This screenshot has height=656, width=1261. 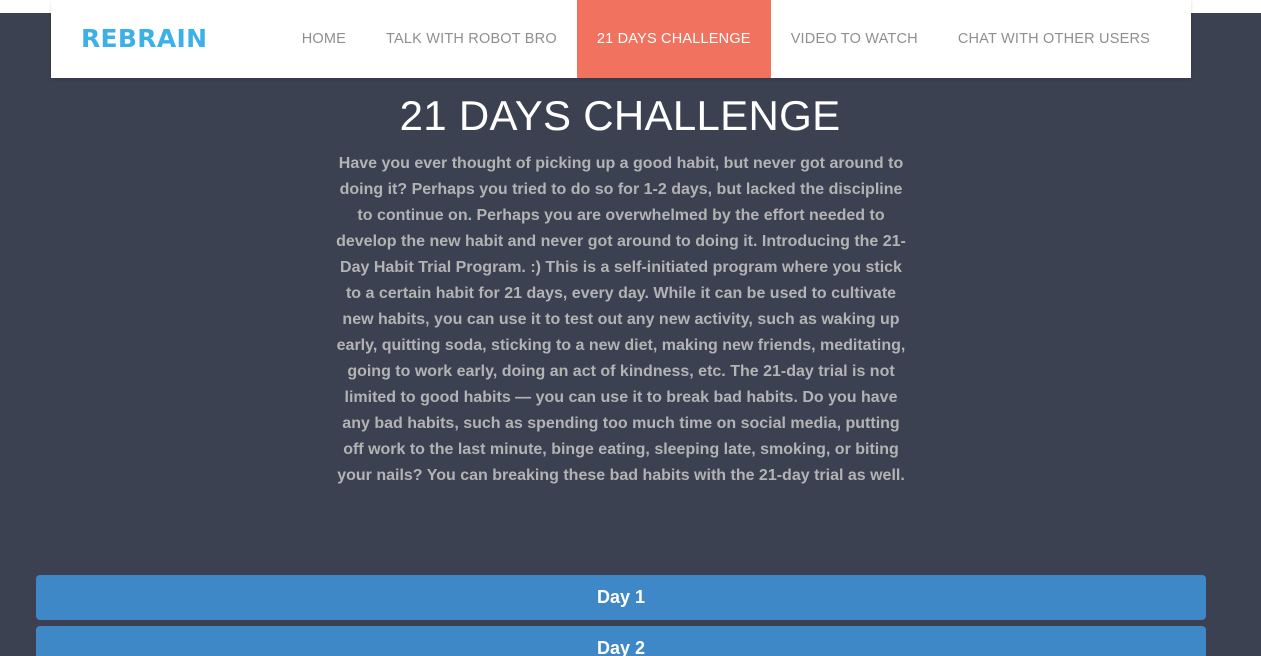 I want to click on nav-item-talk-with-robot-bro: TALK WITH ROBOT BRO, so click(x=471, y=39).